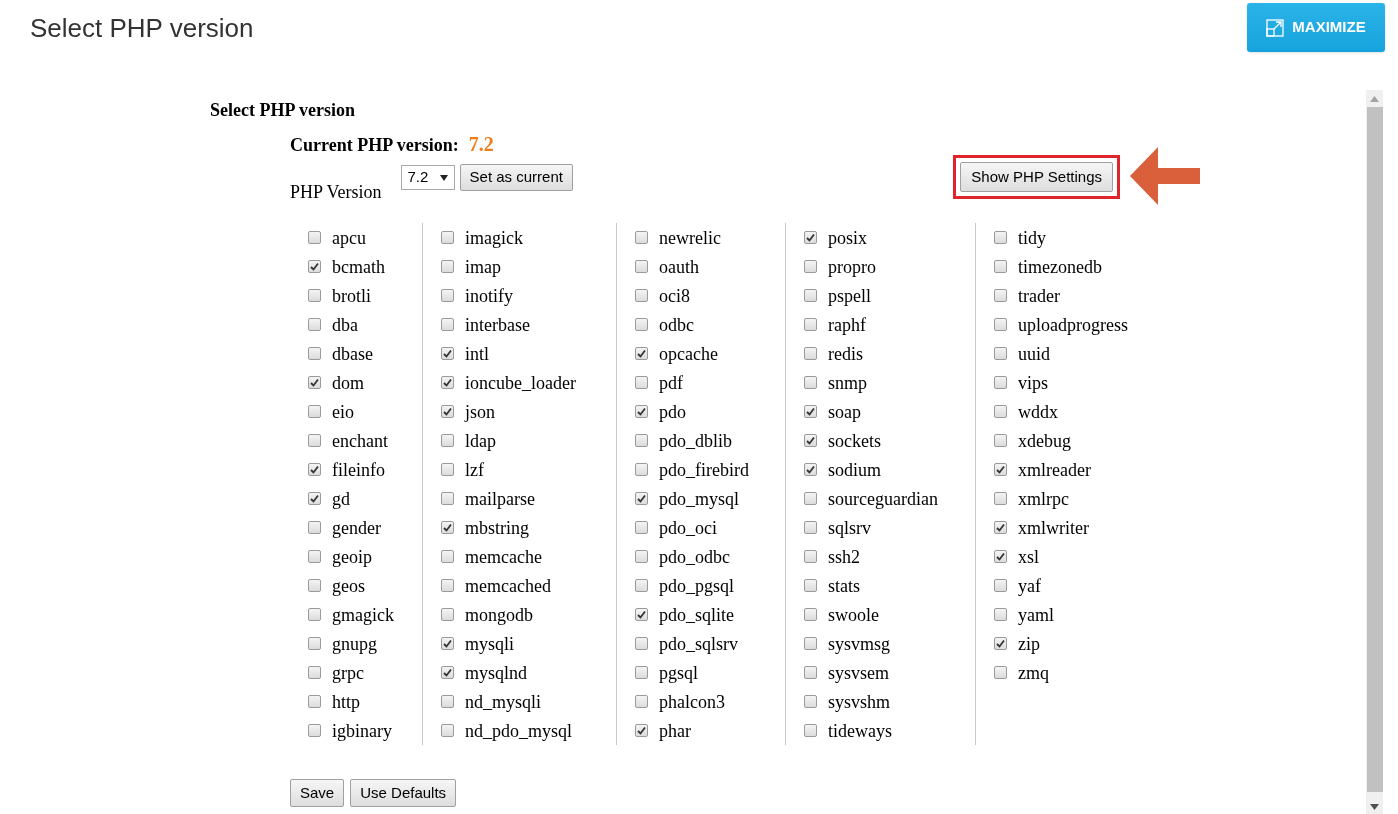 This screenshot has height=814, width=1398. Describe the element at coordinates (516, 177) in the screenshot. I see `set-current-button: Set as current` at that location.